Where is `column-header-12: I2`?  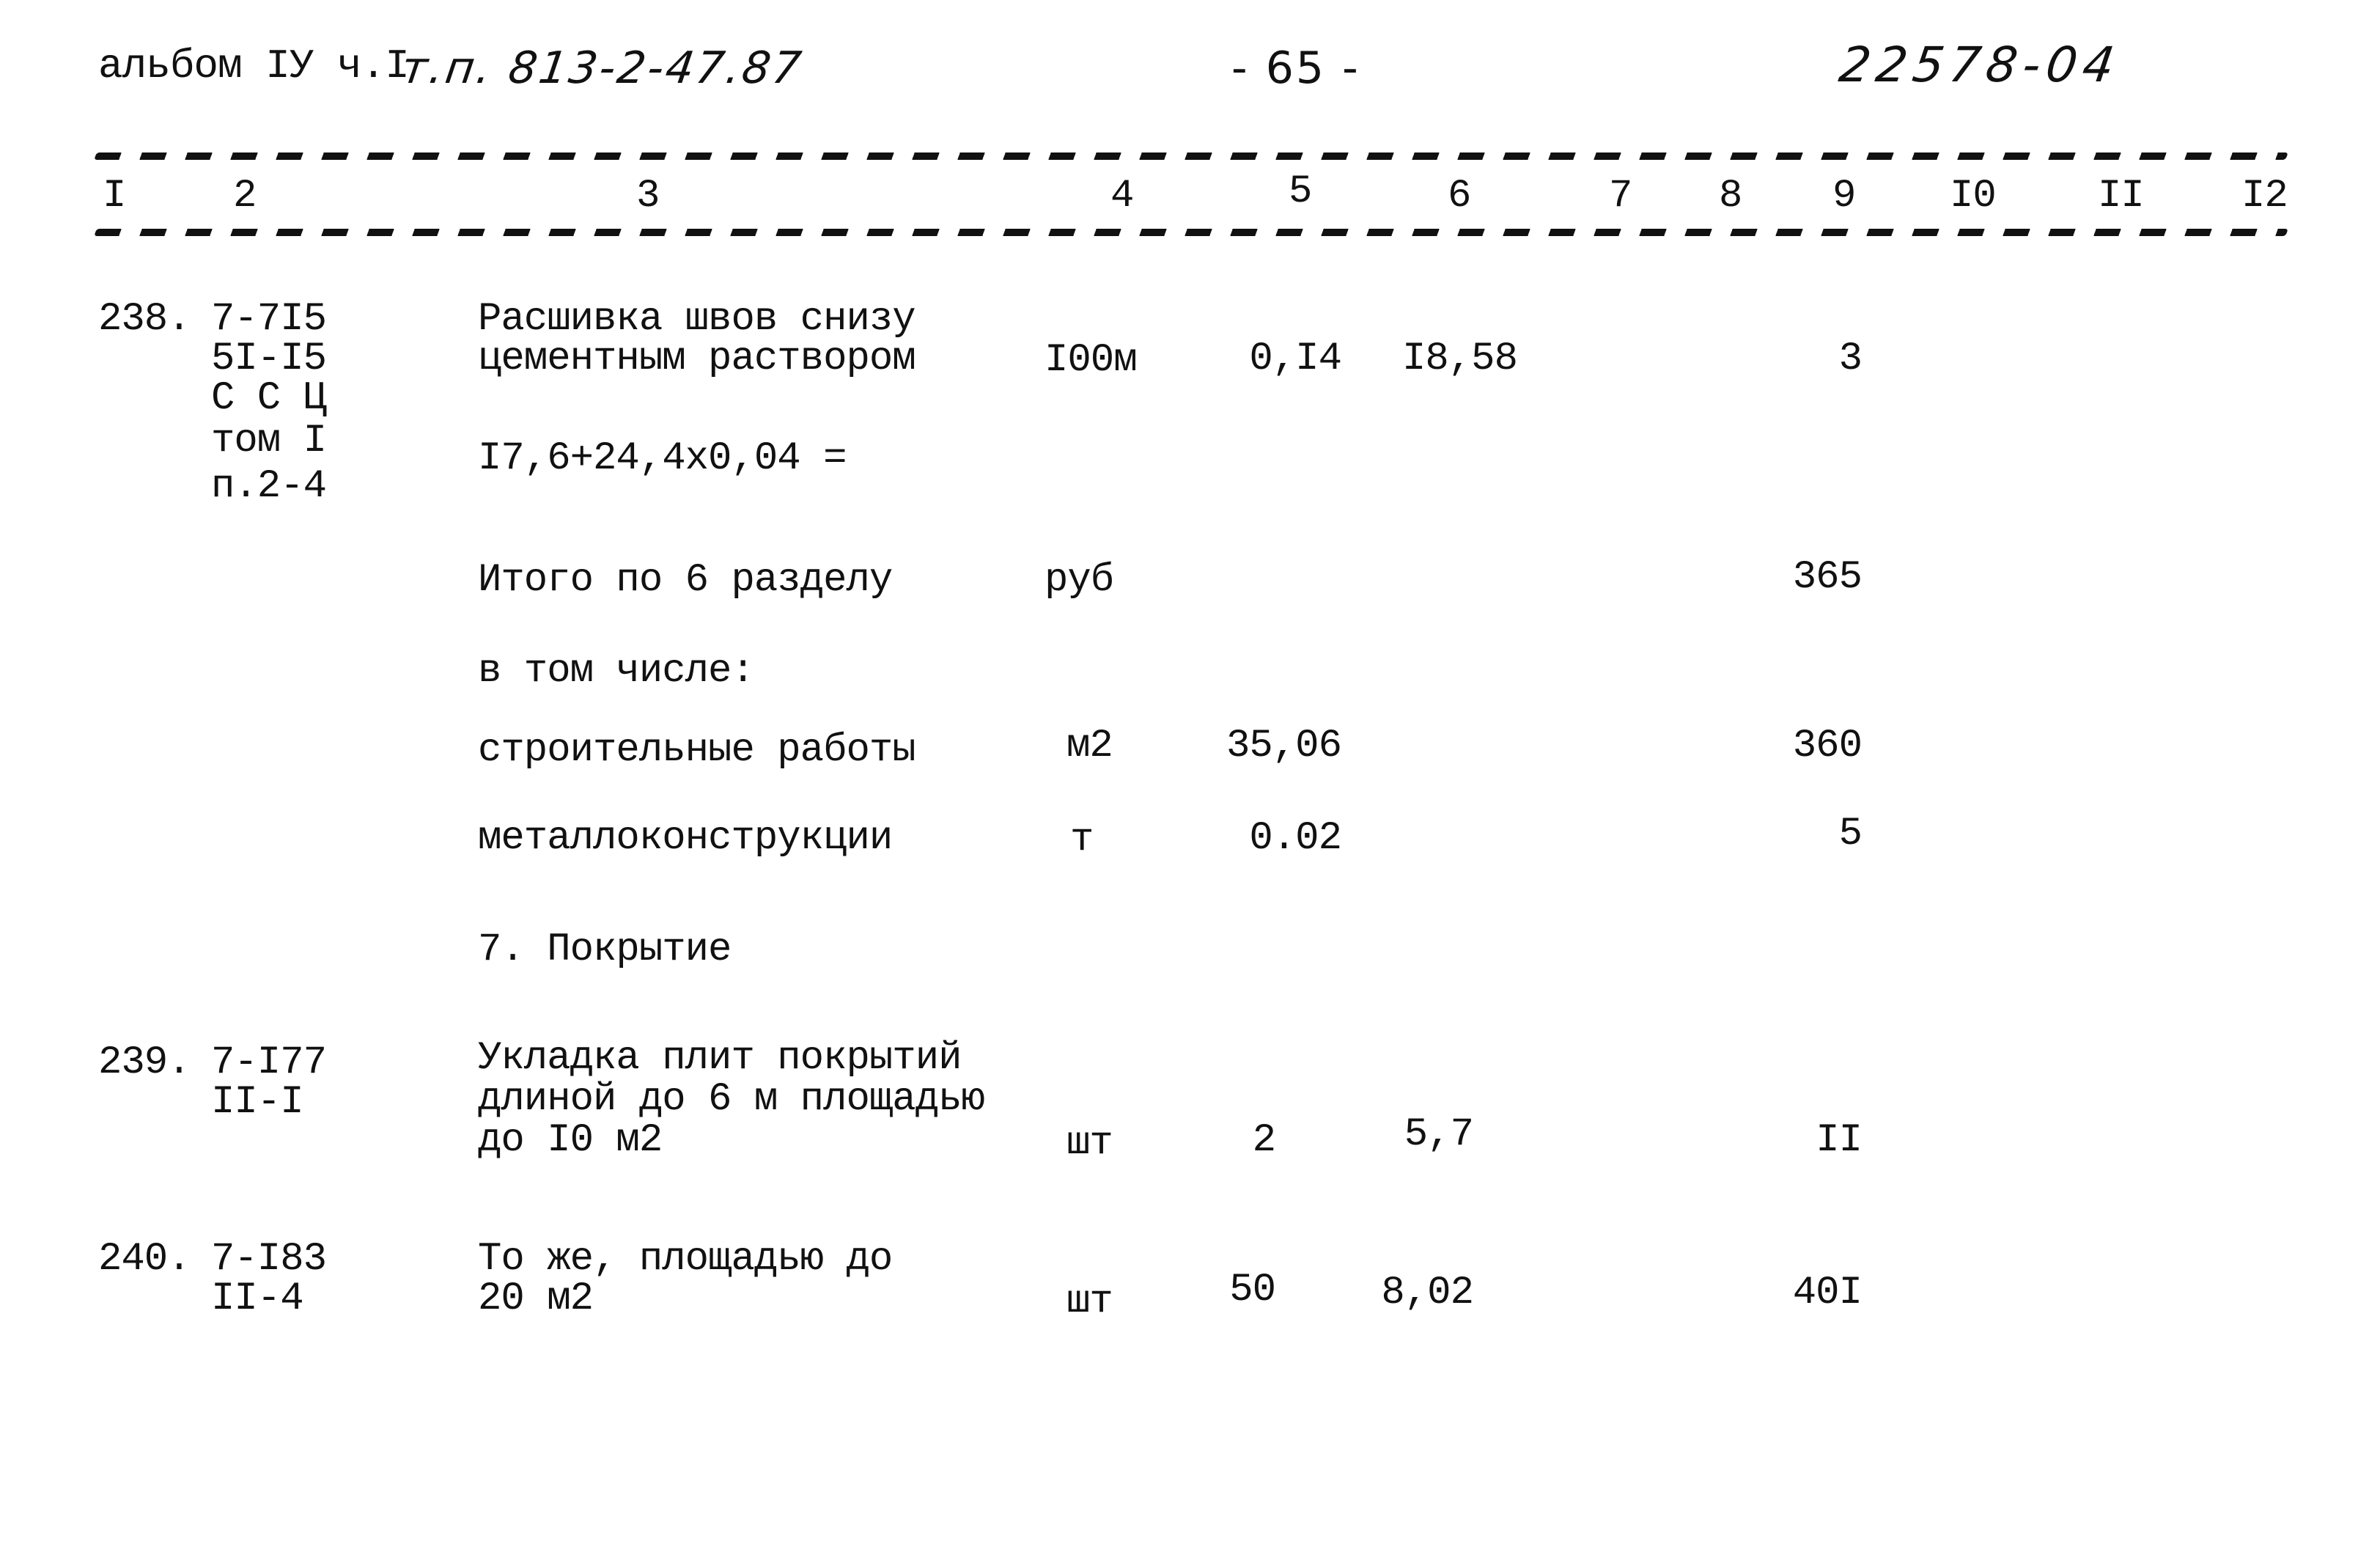 column-header-12: I2 is located at coordinates (2264, 196).